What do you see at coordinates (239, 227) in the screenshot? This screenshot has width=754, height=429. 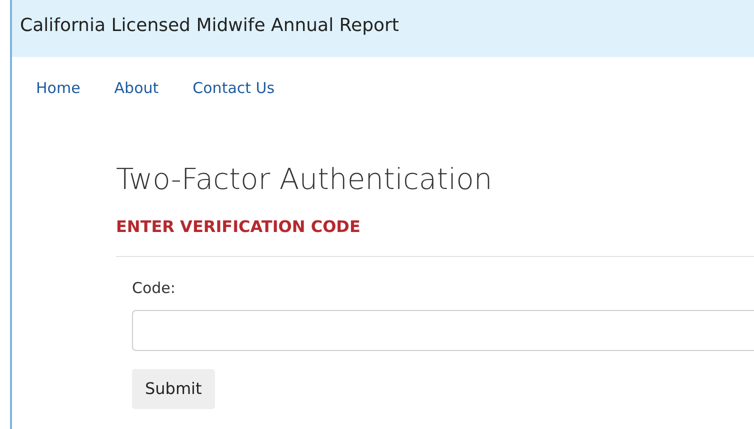 I see `section-heading: ENTER VERIFICATION CODE` at bounding box center [239, 227].